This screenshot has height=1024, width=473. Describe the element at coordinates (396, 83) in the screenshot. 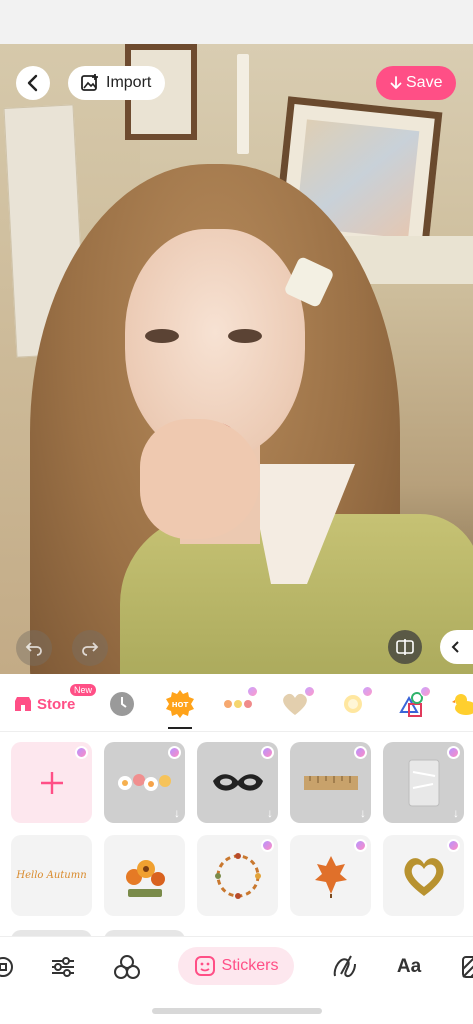

I see `download-arrow-icon` at that location.